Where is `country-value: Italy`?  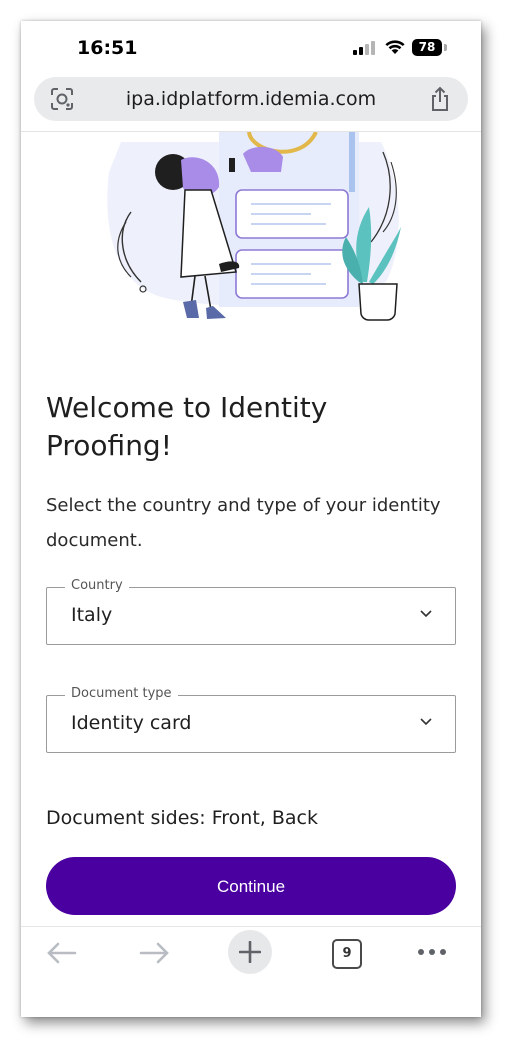
country-value: Italy is located at coordinates (91, 615).